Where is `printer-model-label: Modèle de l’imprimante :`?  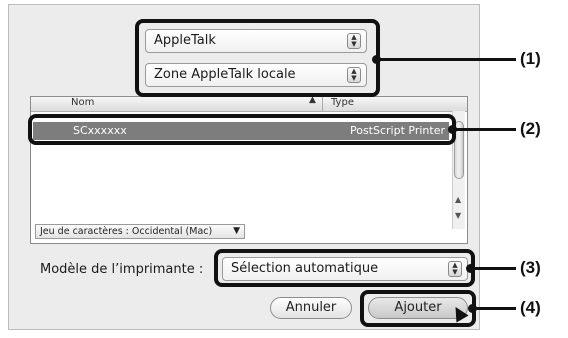
printer-model-label: Modèle de l’imprimante : is located at coordinates (122, 269).